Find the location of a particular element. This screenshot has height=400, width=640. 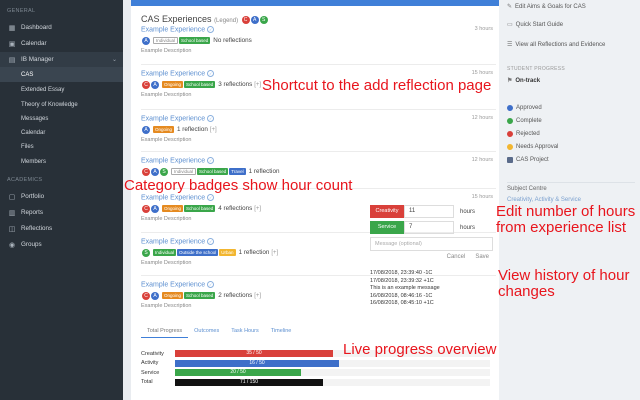

creativity-hours-input: 11 is located at coordinates (429, 211).